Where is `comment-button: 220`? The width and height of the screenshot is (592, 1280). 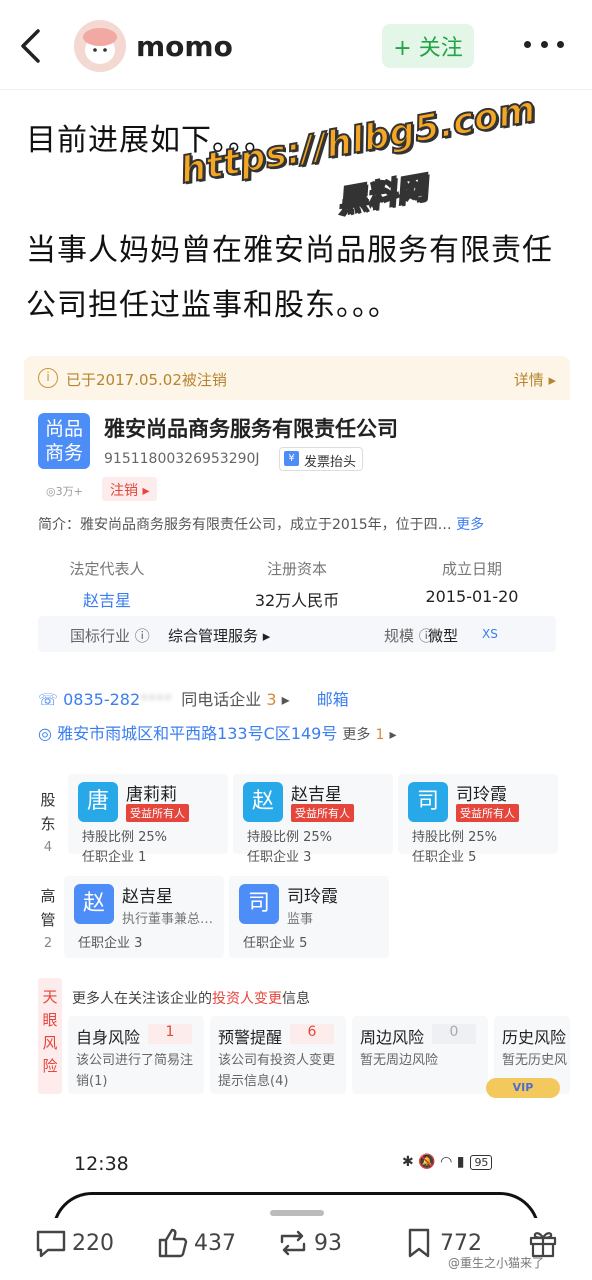 comment-button: 220 is located at coordinates (74, 1243).